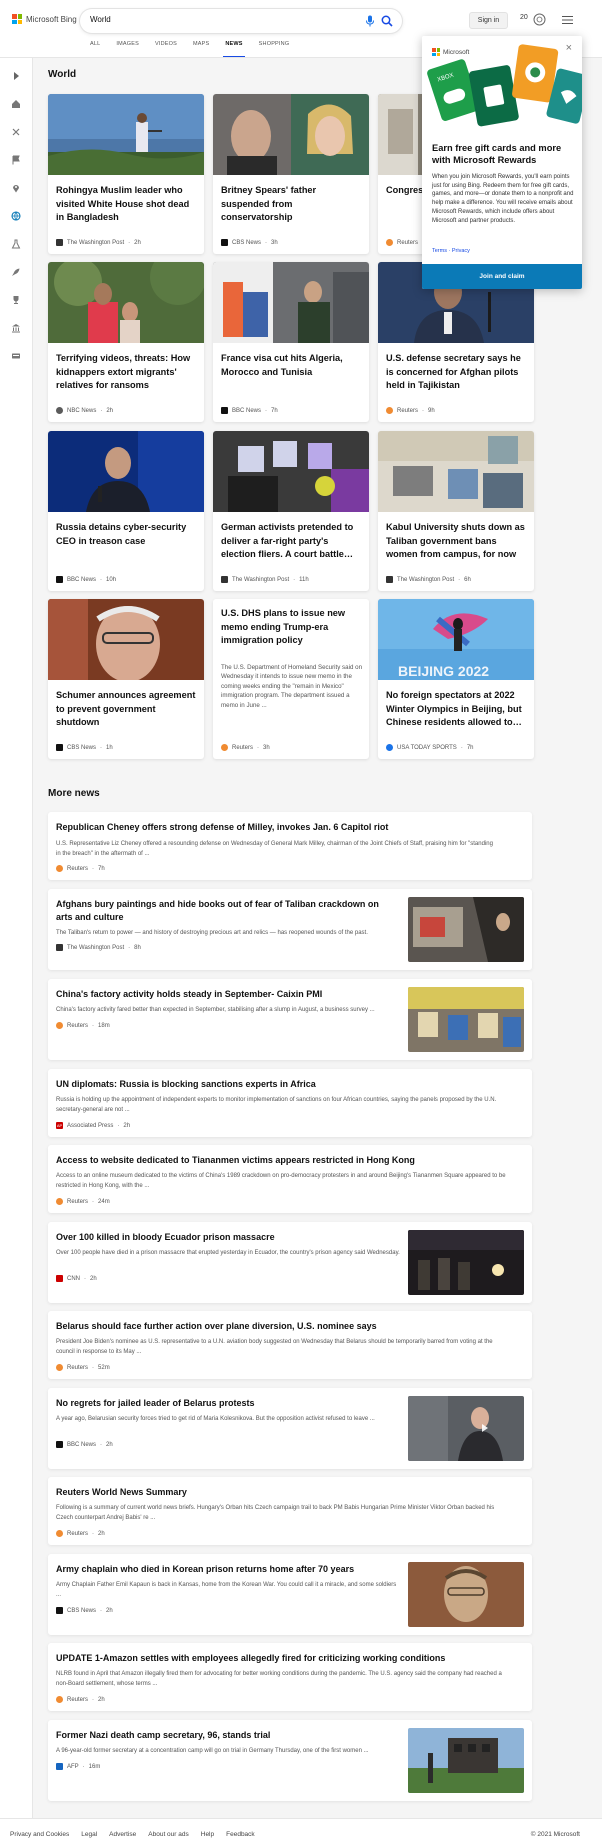  Describe the element at coordinates (428, 579) in the screenshot. I see `card-source: The Washington Post · 6h` at that location.